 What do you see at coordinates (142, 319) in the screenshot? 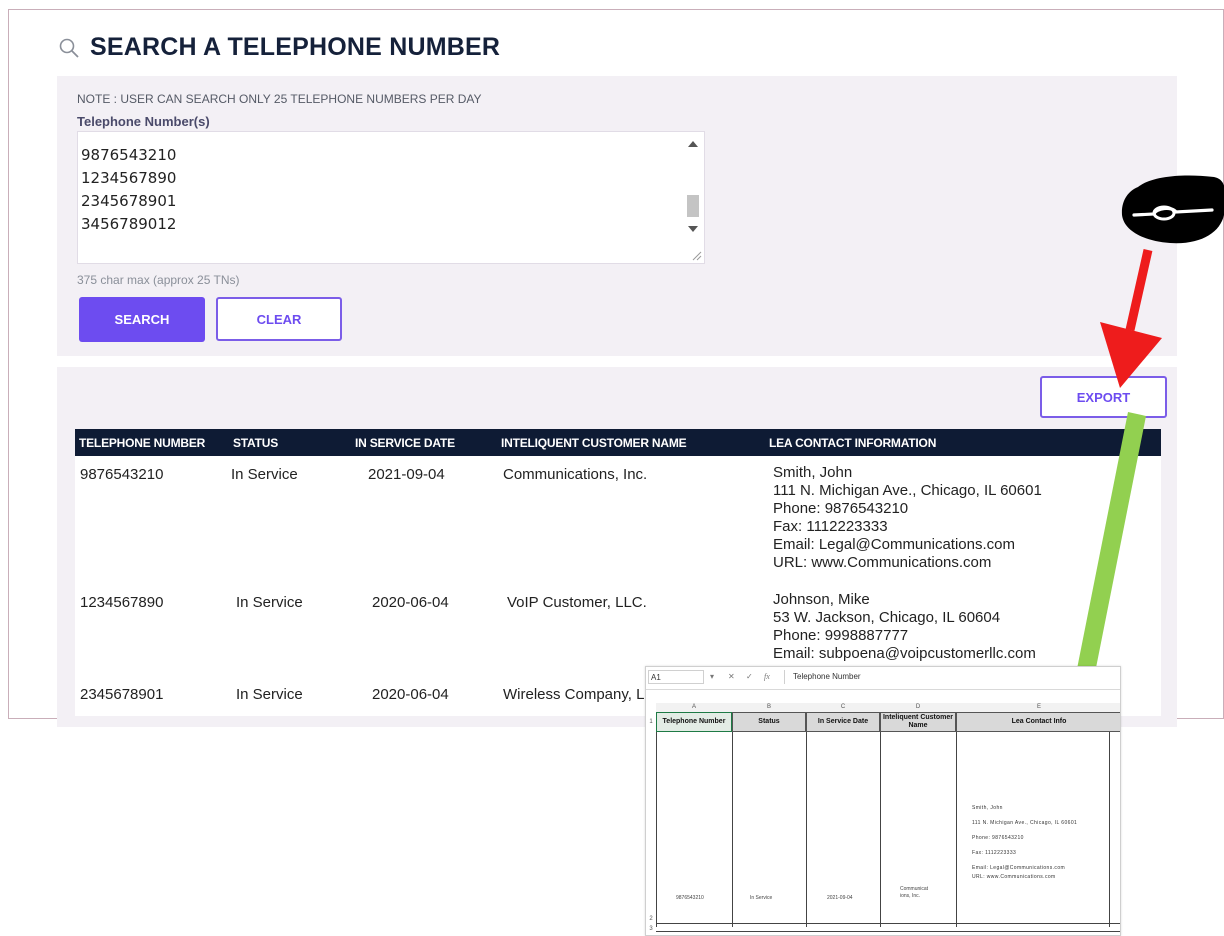
I see `search-button: SEARCH` at bounding box center [142, 319].